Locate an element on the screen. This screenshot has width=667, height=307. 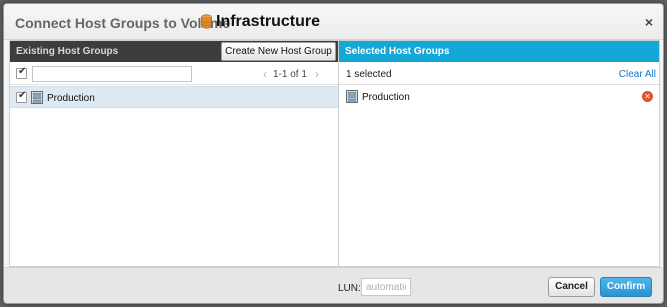
dialog-title-prefix: Connect Host Groups to Volume is located at coordinates (123, 23).